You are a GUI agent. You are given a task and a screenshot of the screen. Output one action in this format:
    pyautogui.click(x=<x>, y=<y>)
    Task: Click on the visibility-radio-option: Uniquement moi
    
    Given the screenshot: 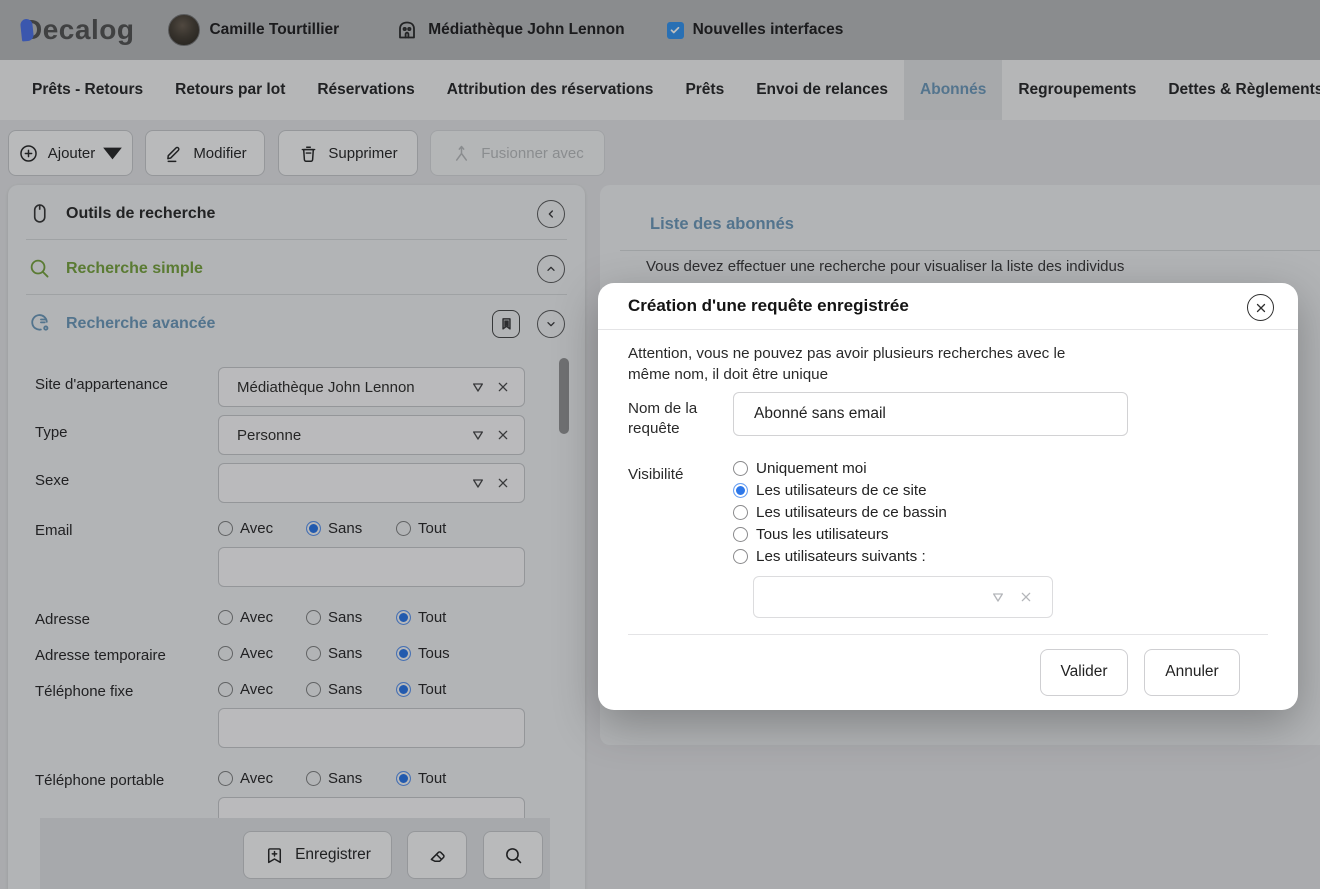 What is the action you would take?
    pyautogui.click(x=893, y=469)
    